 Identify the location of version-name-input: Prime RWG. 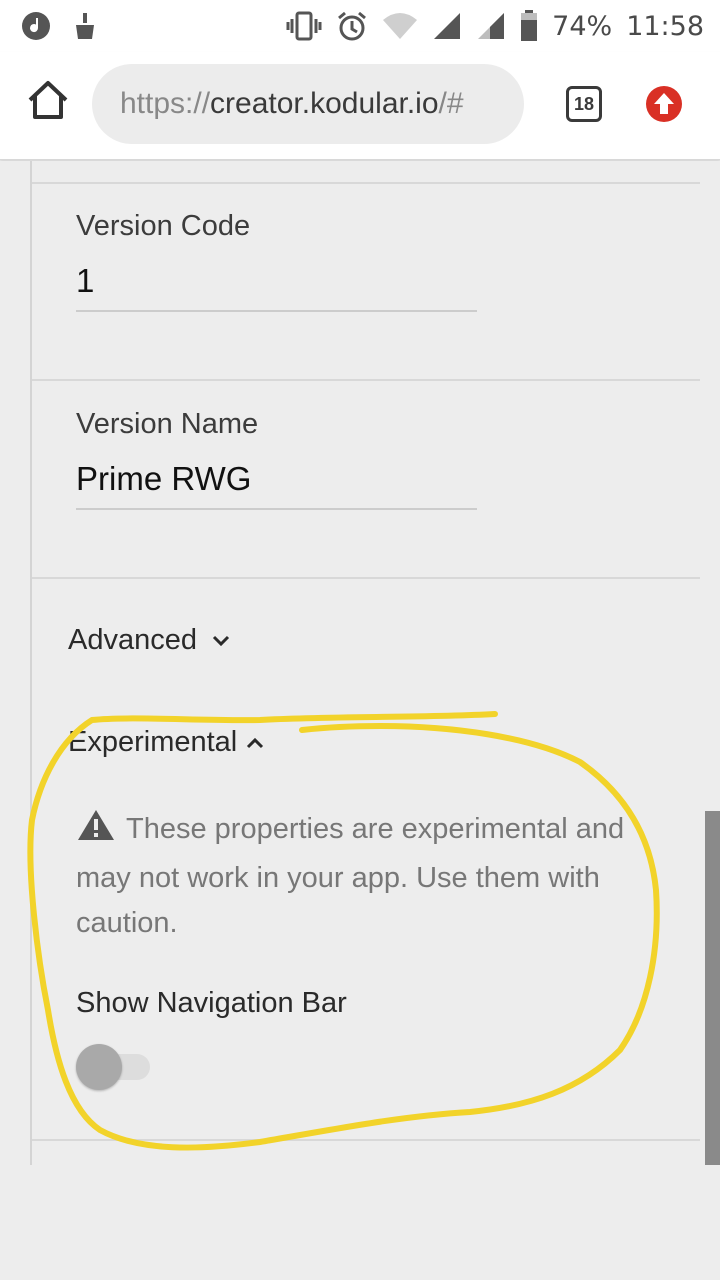
(163, 479).